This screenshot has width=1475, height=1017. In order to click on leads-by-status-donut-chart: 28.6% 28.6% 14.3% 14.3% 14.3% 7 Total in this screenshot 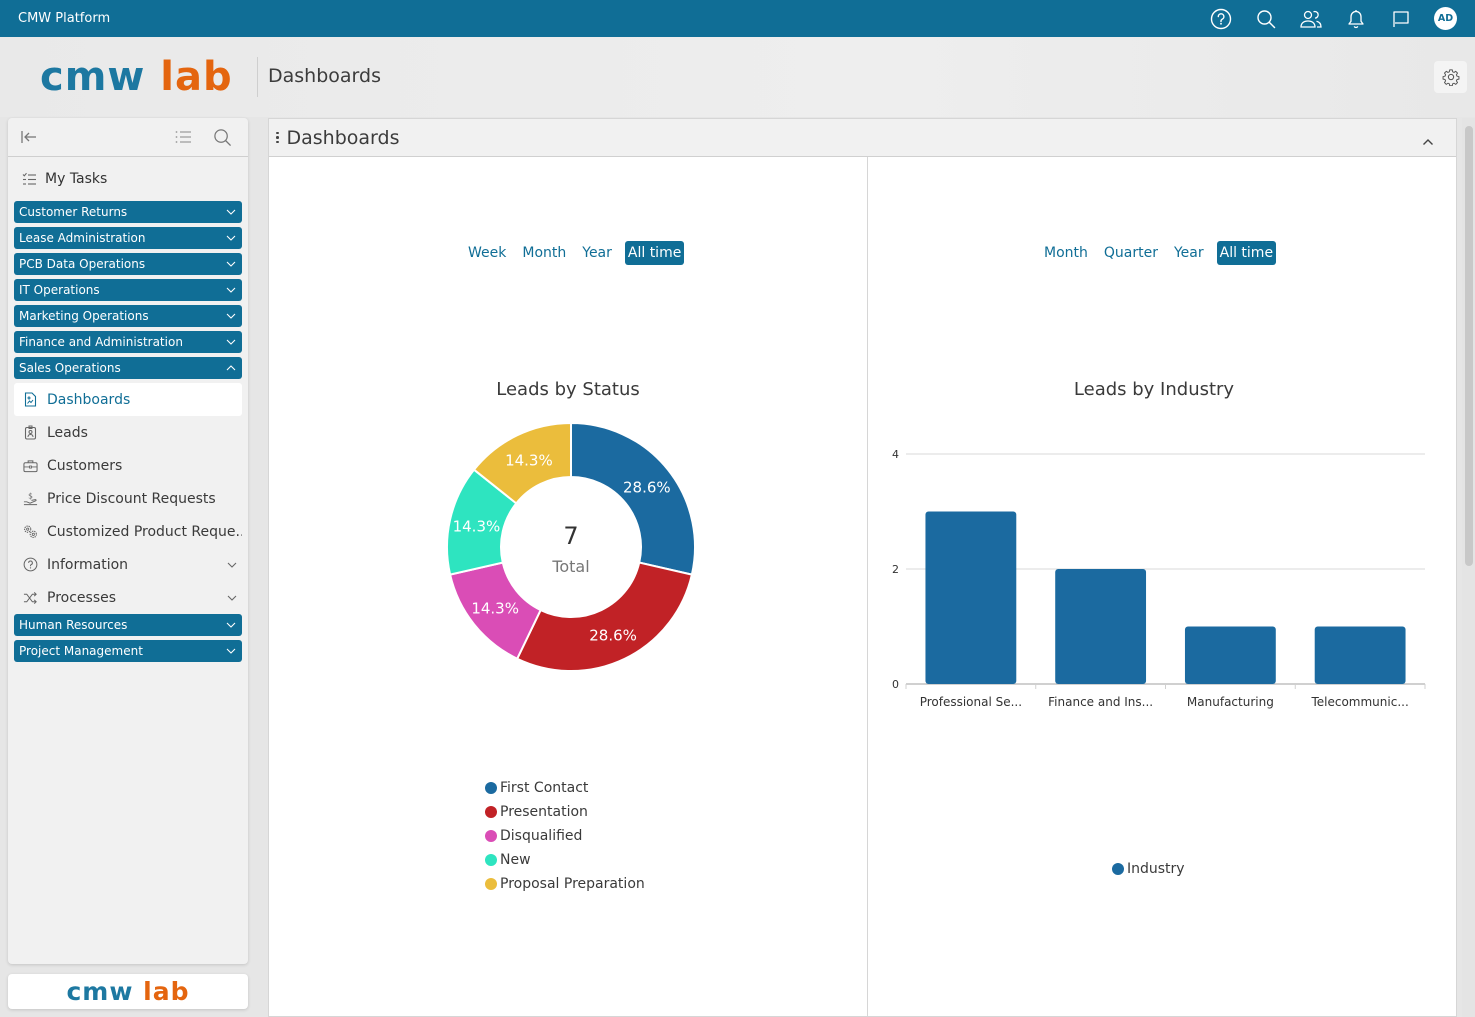, I will do `click(571, 546)`.